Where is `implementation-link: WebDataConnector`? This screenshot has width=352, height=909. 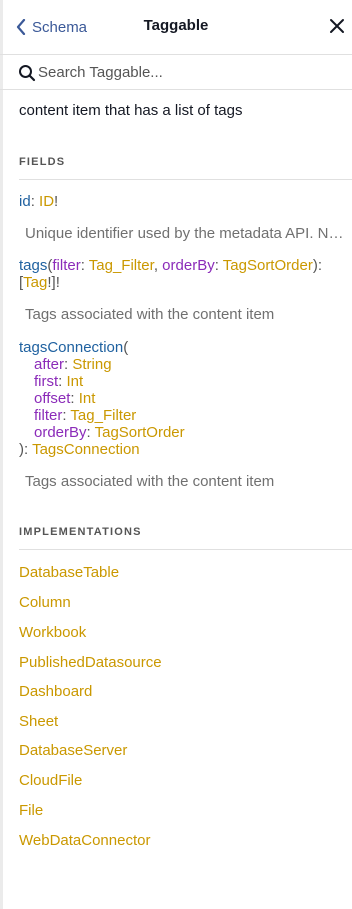
implementation-link: WebDataConnector is located at coordinates (84, 840).